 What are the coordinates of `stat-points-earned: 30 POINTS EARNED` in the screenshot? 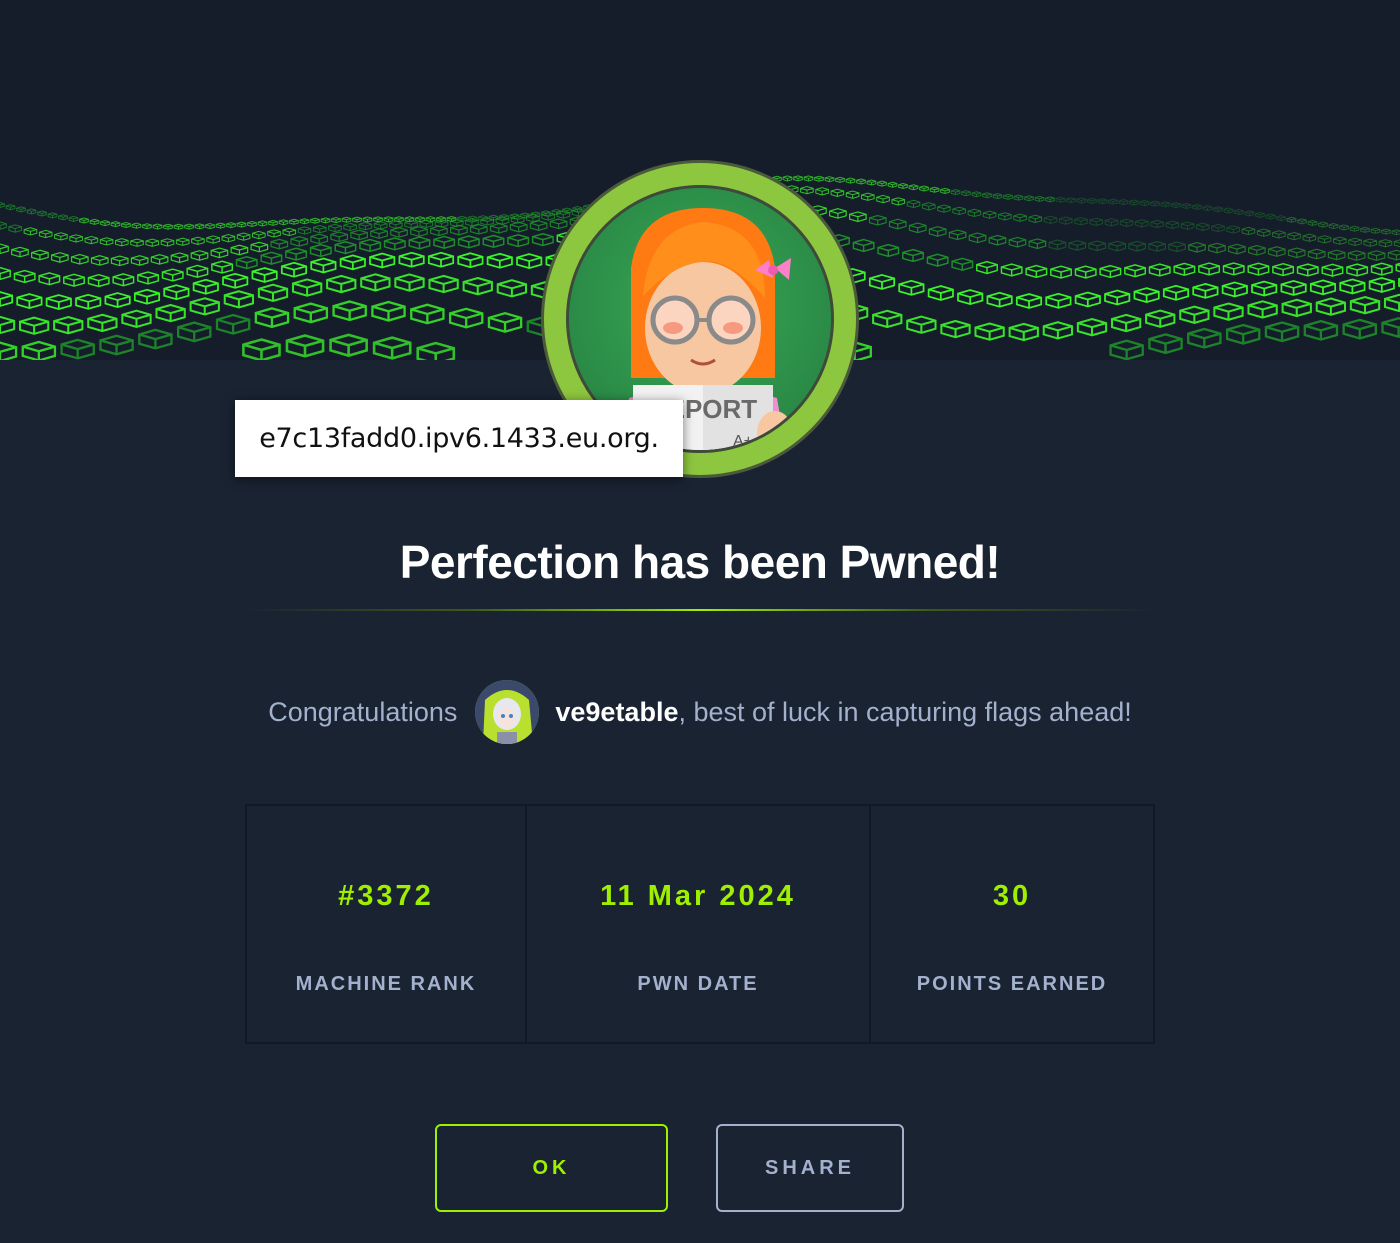 It's located at (1012, 924).